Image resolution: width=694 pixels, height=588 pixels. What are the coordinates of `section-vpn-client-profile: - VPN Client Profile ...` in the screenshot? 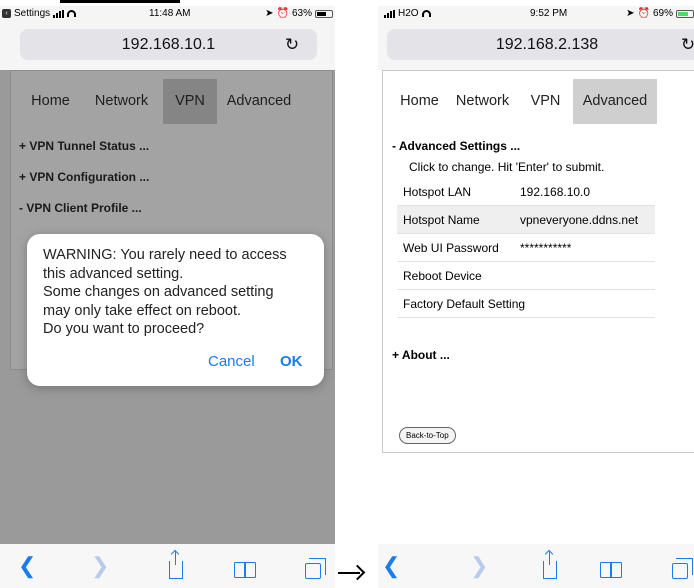 It's located at (80, 208).